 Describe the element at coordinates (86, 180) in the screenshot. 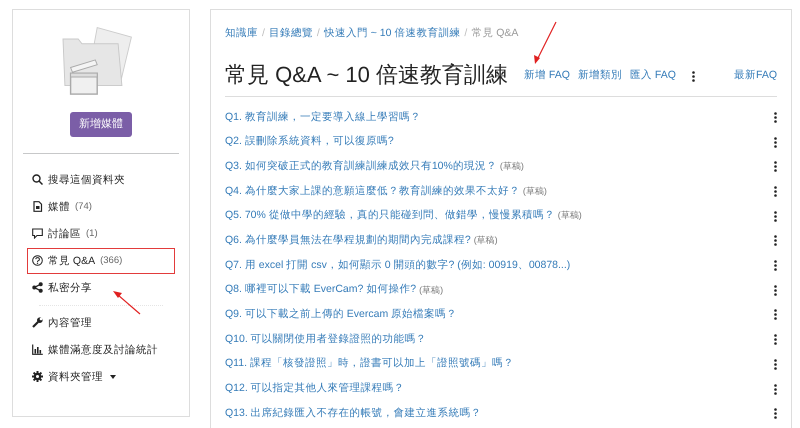

I see `item-label: 搜尋這個資料夾` at that location.